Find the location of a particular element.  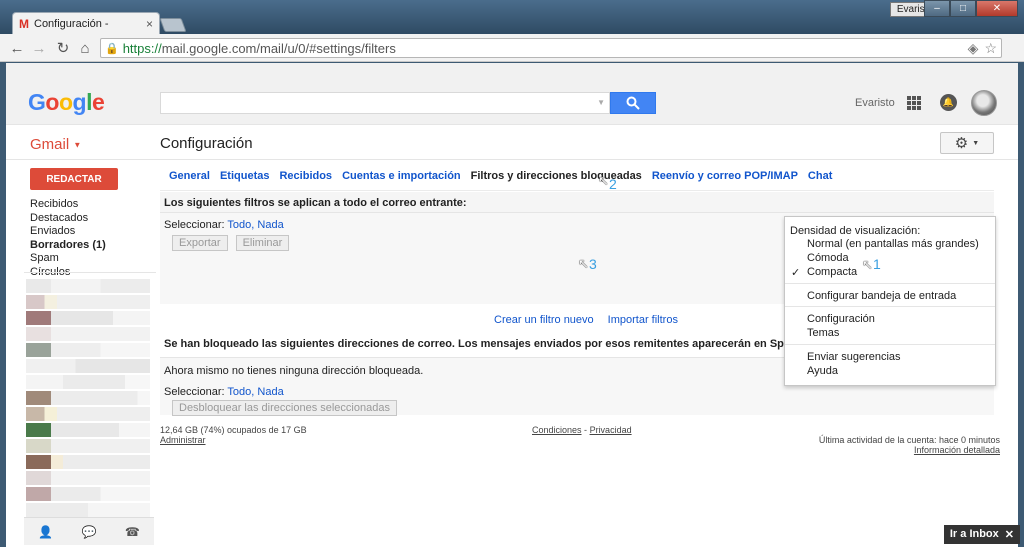

reload-icon: ↻ is located at coordinates (63, 48).